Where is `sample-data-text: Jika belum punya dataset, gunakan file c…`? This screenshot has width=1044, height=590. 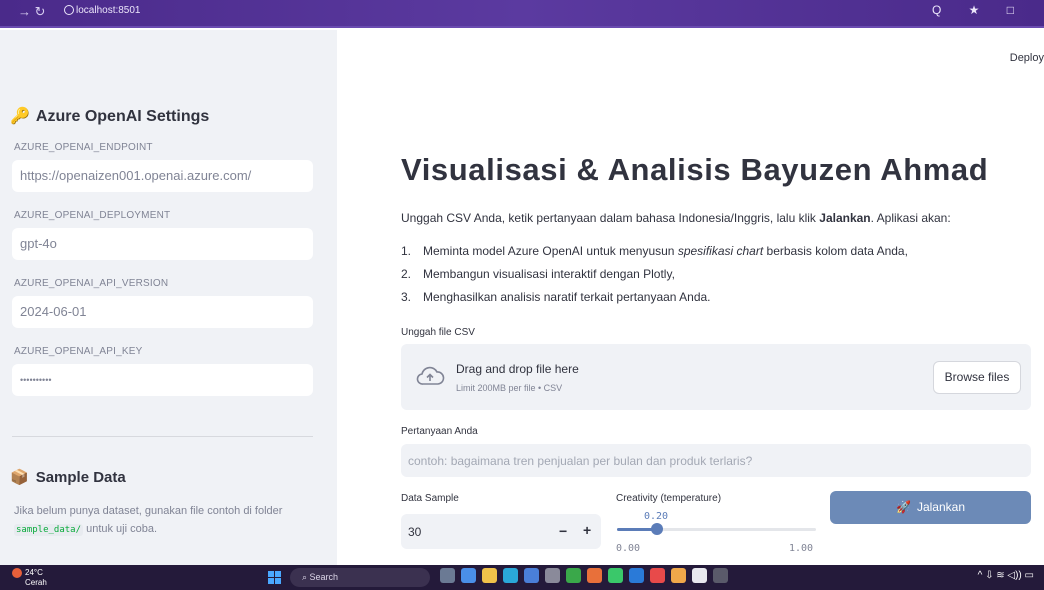 sample-data-text: Jika belum punya dataset, gunakan file c… is located at coordinates (148, 520).